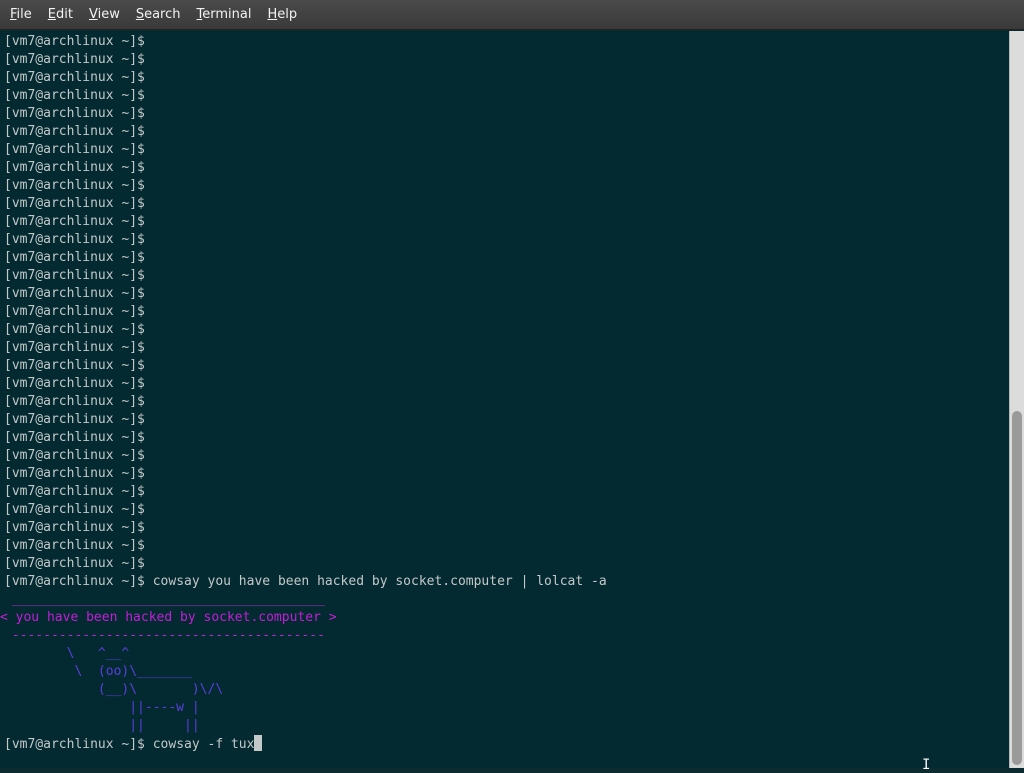 This screenshot has height=773, width=1024. Describe the element at coordinates (51, 14) in the screenshot. I see `menu-mnemonic: E` at that location.